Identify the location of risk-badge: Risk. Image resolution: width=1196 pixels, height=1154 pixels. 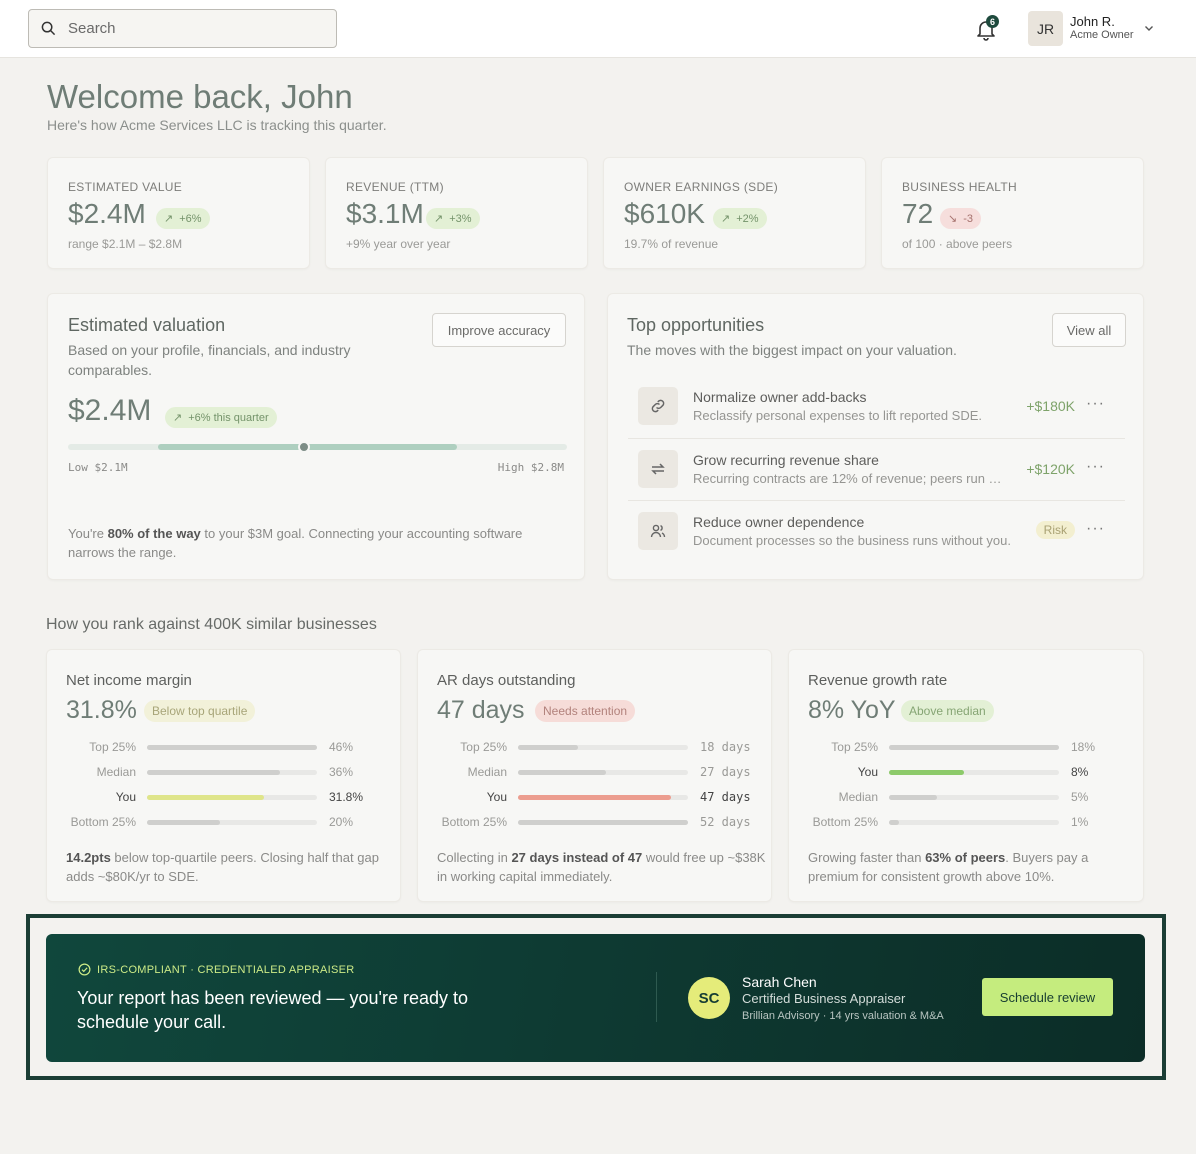
(1055, 530).